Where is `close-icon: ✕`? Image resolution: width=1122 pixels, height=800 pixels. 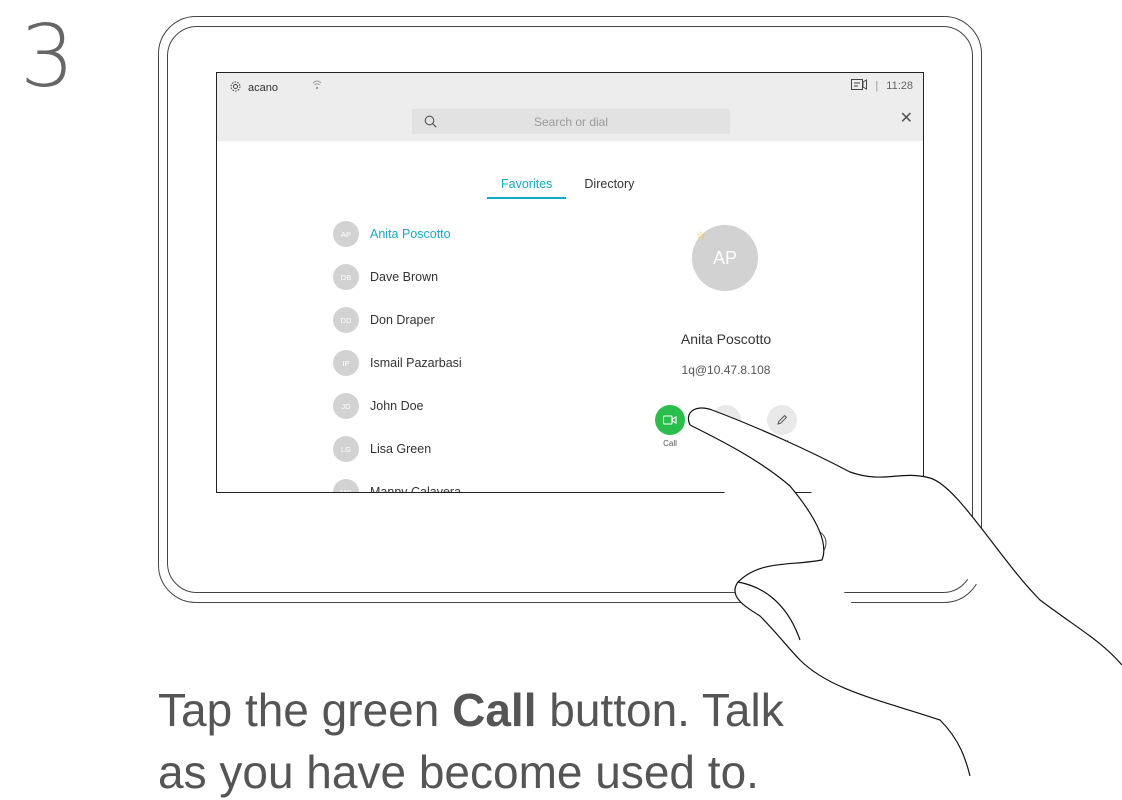
close-icon: ✕ is located at coordinates (906, 119).